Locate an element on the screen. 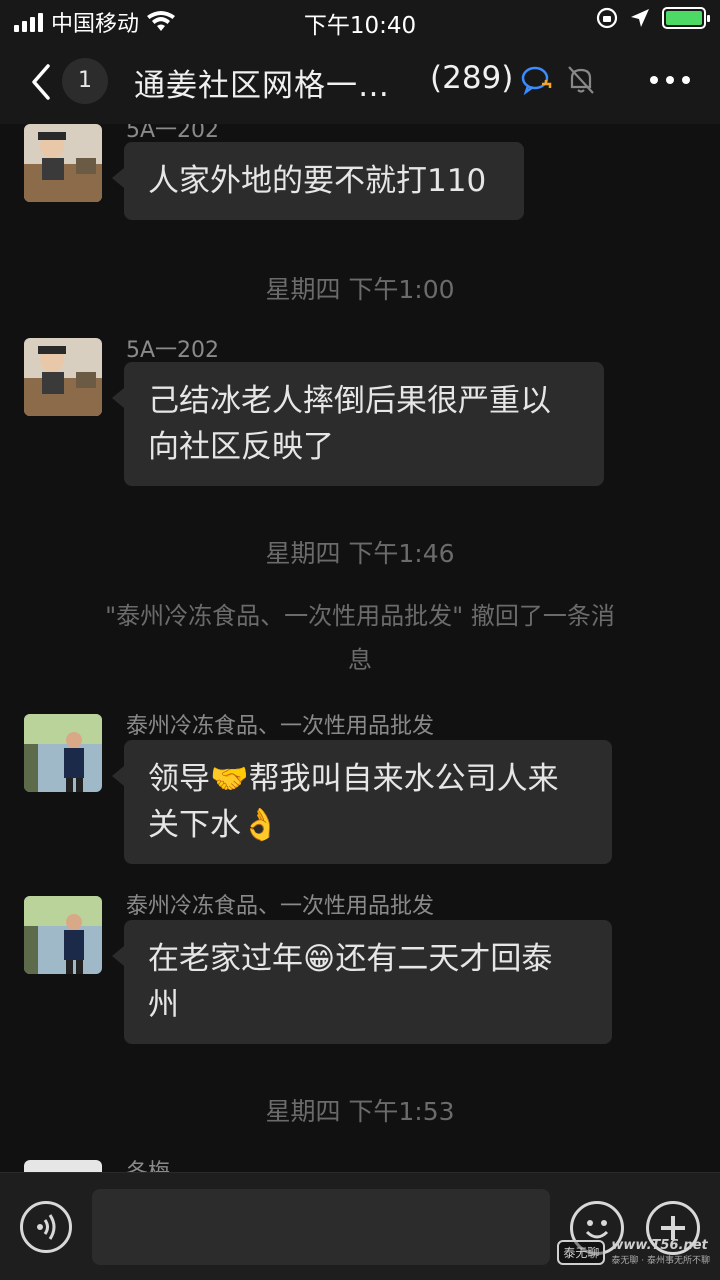  status-bar: 中国移动 下午10:40 is located at coordinates (360, 20).